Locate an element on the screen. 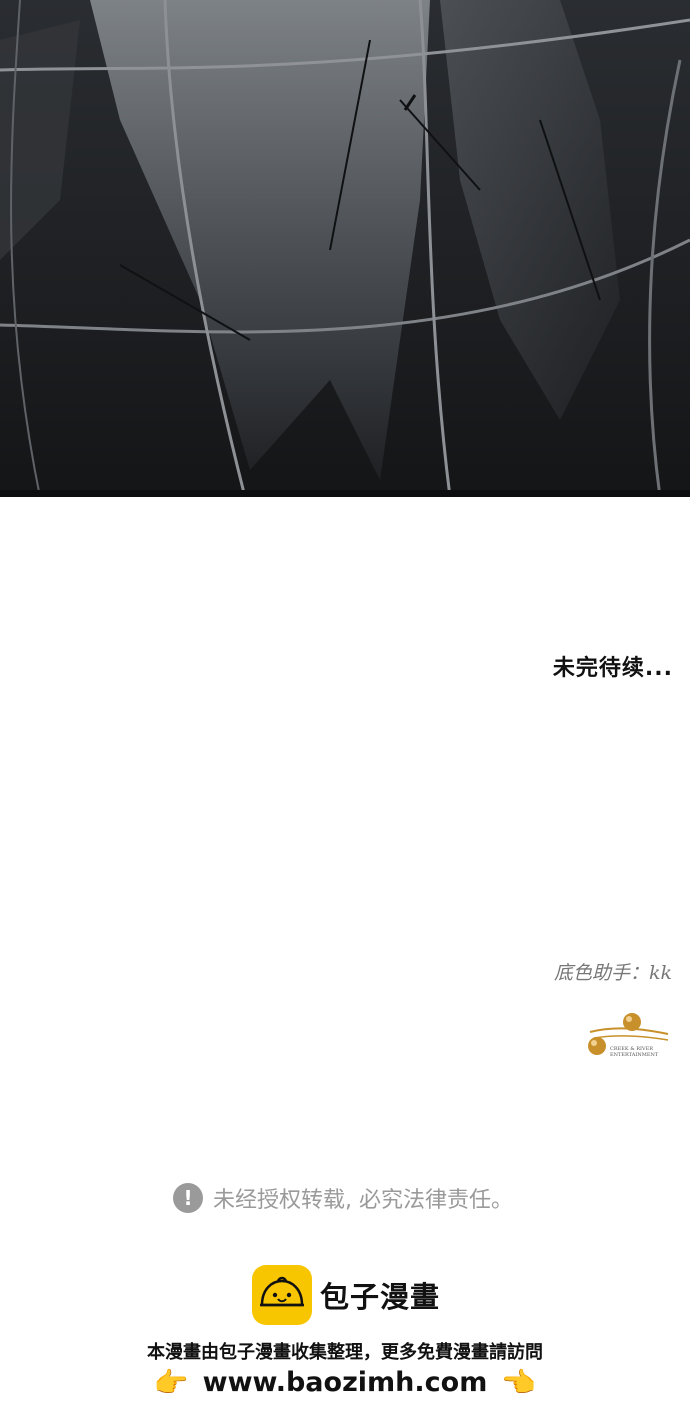 This screenshot has width=690, height=1417. notice-text: 未经授权转载, 必究法律责任。 is located at coordinates (363, 1200).